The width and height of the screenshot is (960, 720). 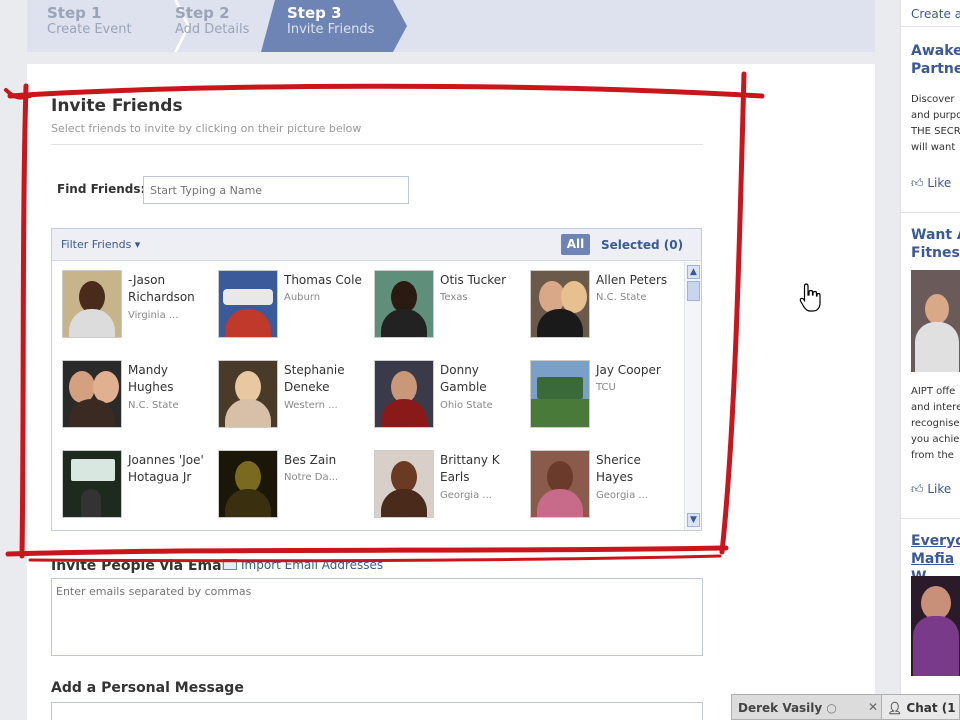 What do you see at coordinates (935, 244) in the screenshot?
I see `ad-2-title: Want A Fitness` at bounding box center [935, 244].